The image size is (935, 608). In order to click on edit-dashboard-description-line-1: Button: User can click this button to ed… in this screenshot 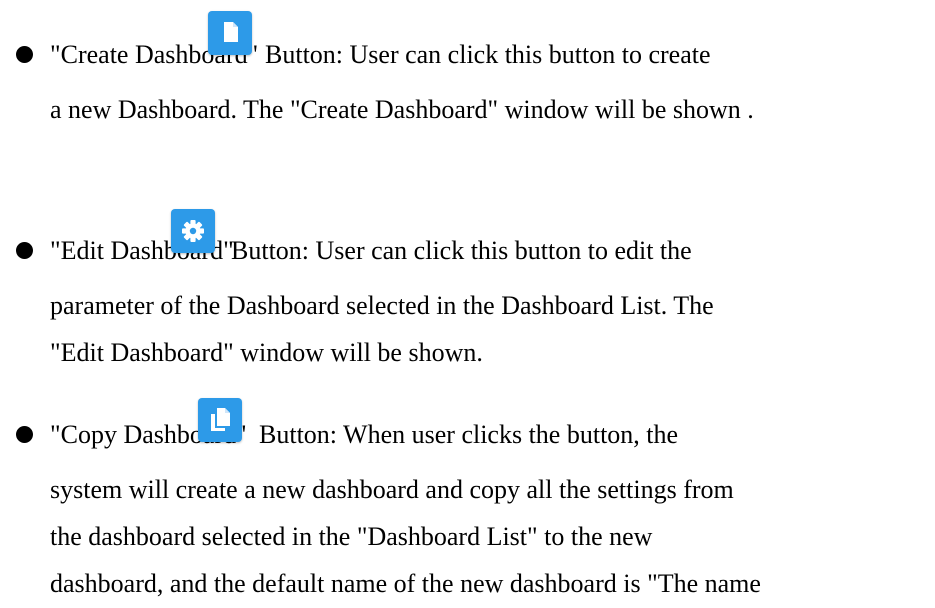, I will do `click(461, 250)`.